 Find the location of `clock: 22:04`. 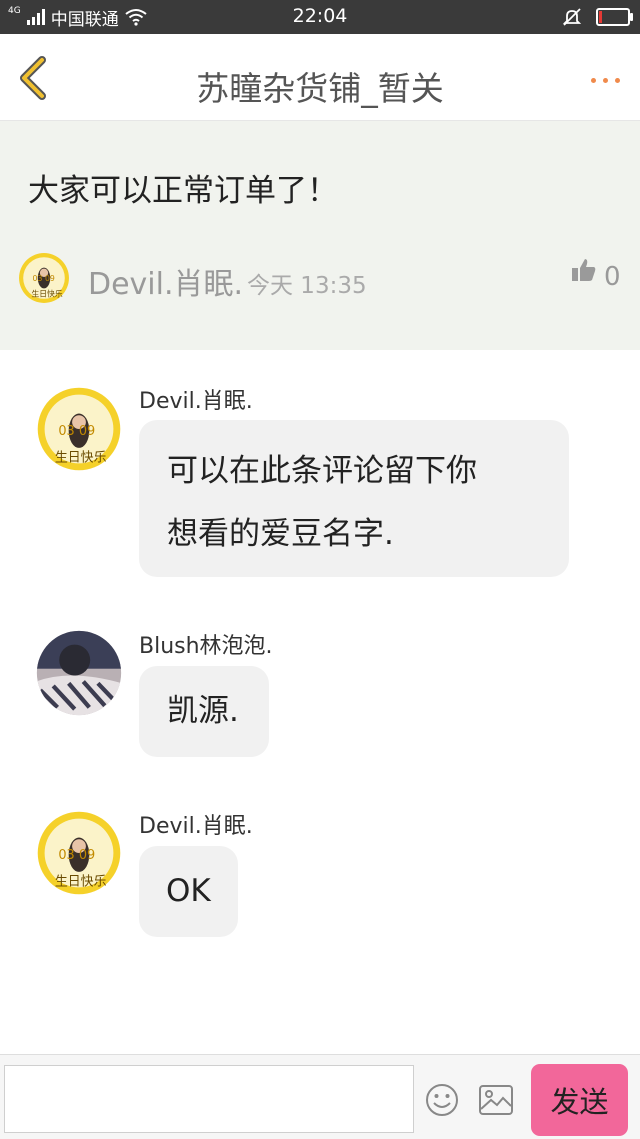

clock: 22:04 is located at coordinates (320, 16).